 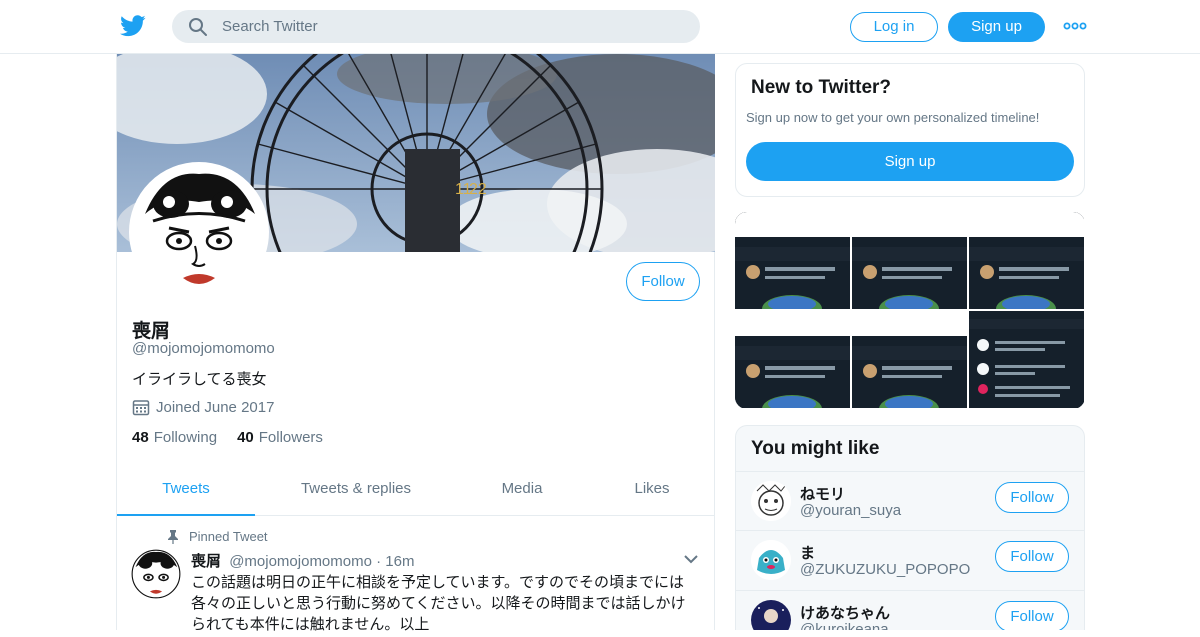 I want to click on search-icon, so click(x=198, y=26).